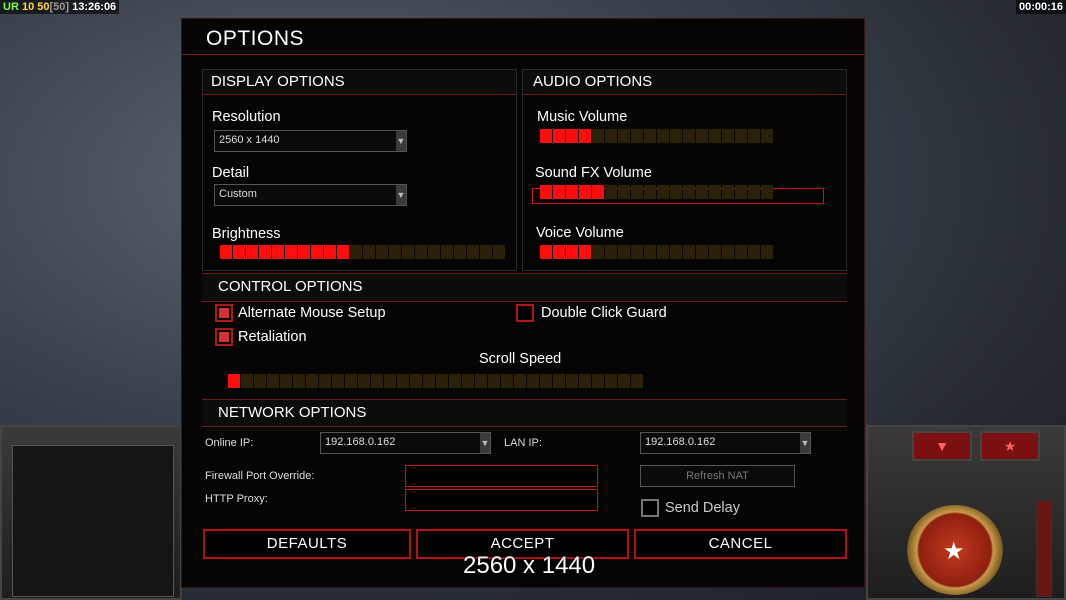  What do you see at coordinates (740, 544) in the screenshot?
I see `cancel-button: CANCEL` at bounding box center [740, 544].